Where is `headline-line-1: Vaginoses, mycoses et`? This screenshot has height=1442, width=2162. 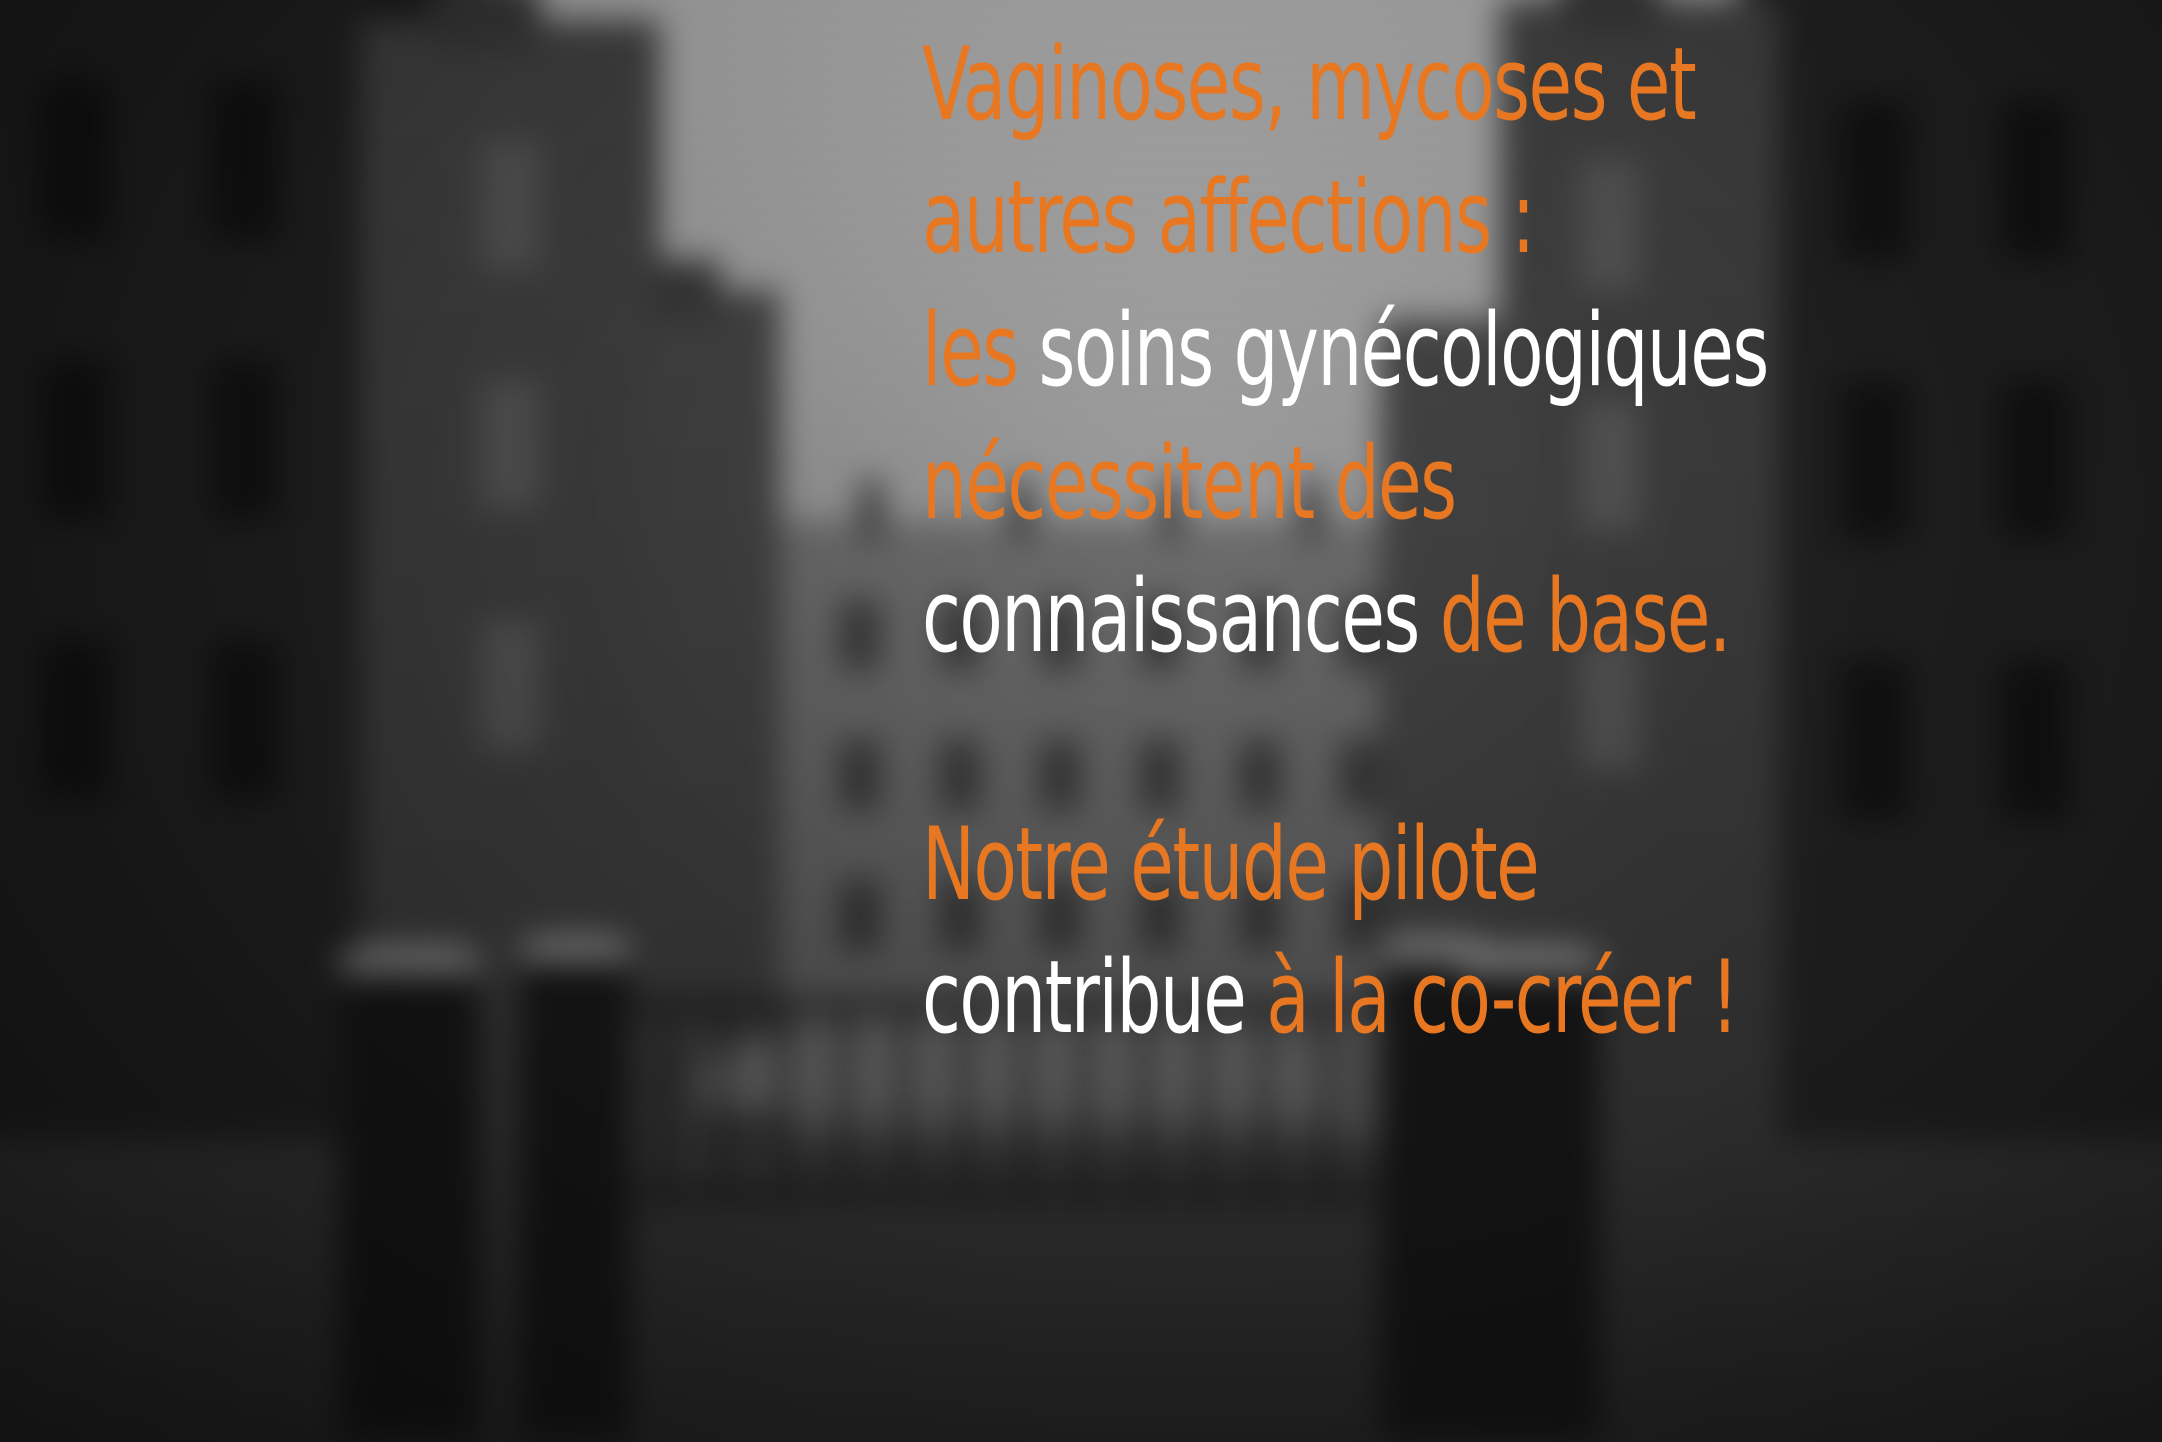 headline-line-1: Vaginoses, mycoses et is located at coordinates (1309, 84).